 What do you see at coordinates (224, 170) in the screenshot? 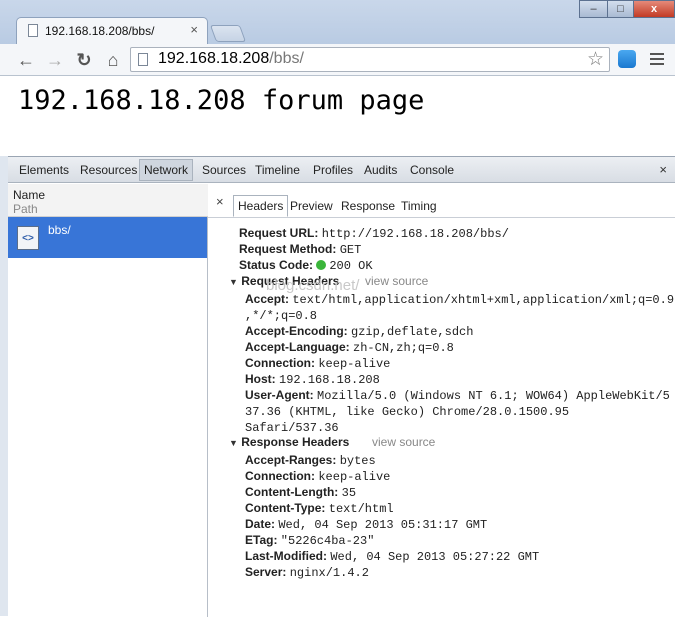
I see `tab-sources: Sources` at bounding box center [224, 170].